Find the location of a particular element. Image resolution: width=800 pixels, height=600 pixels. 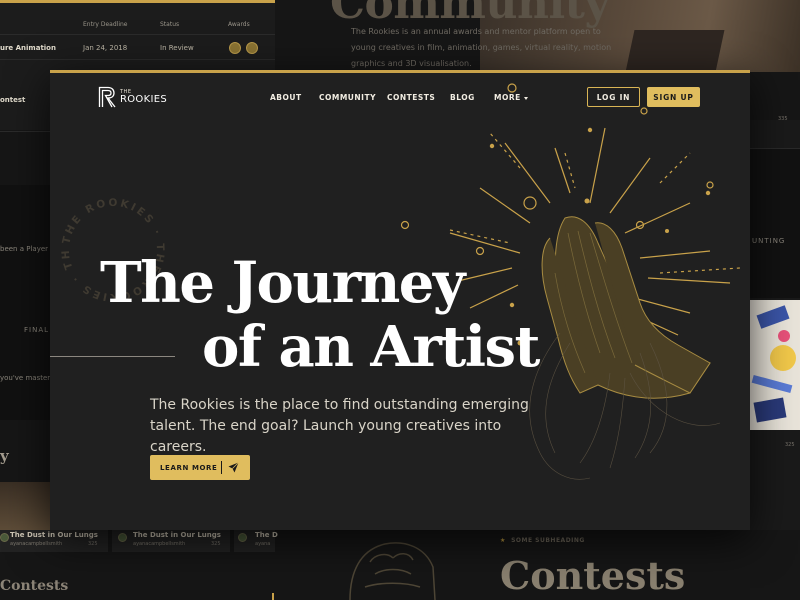

nav-community: COMMUNITY is located at coordinates (347, 97).